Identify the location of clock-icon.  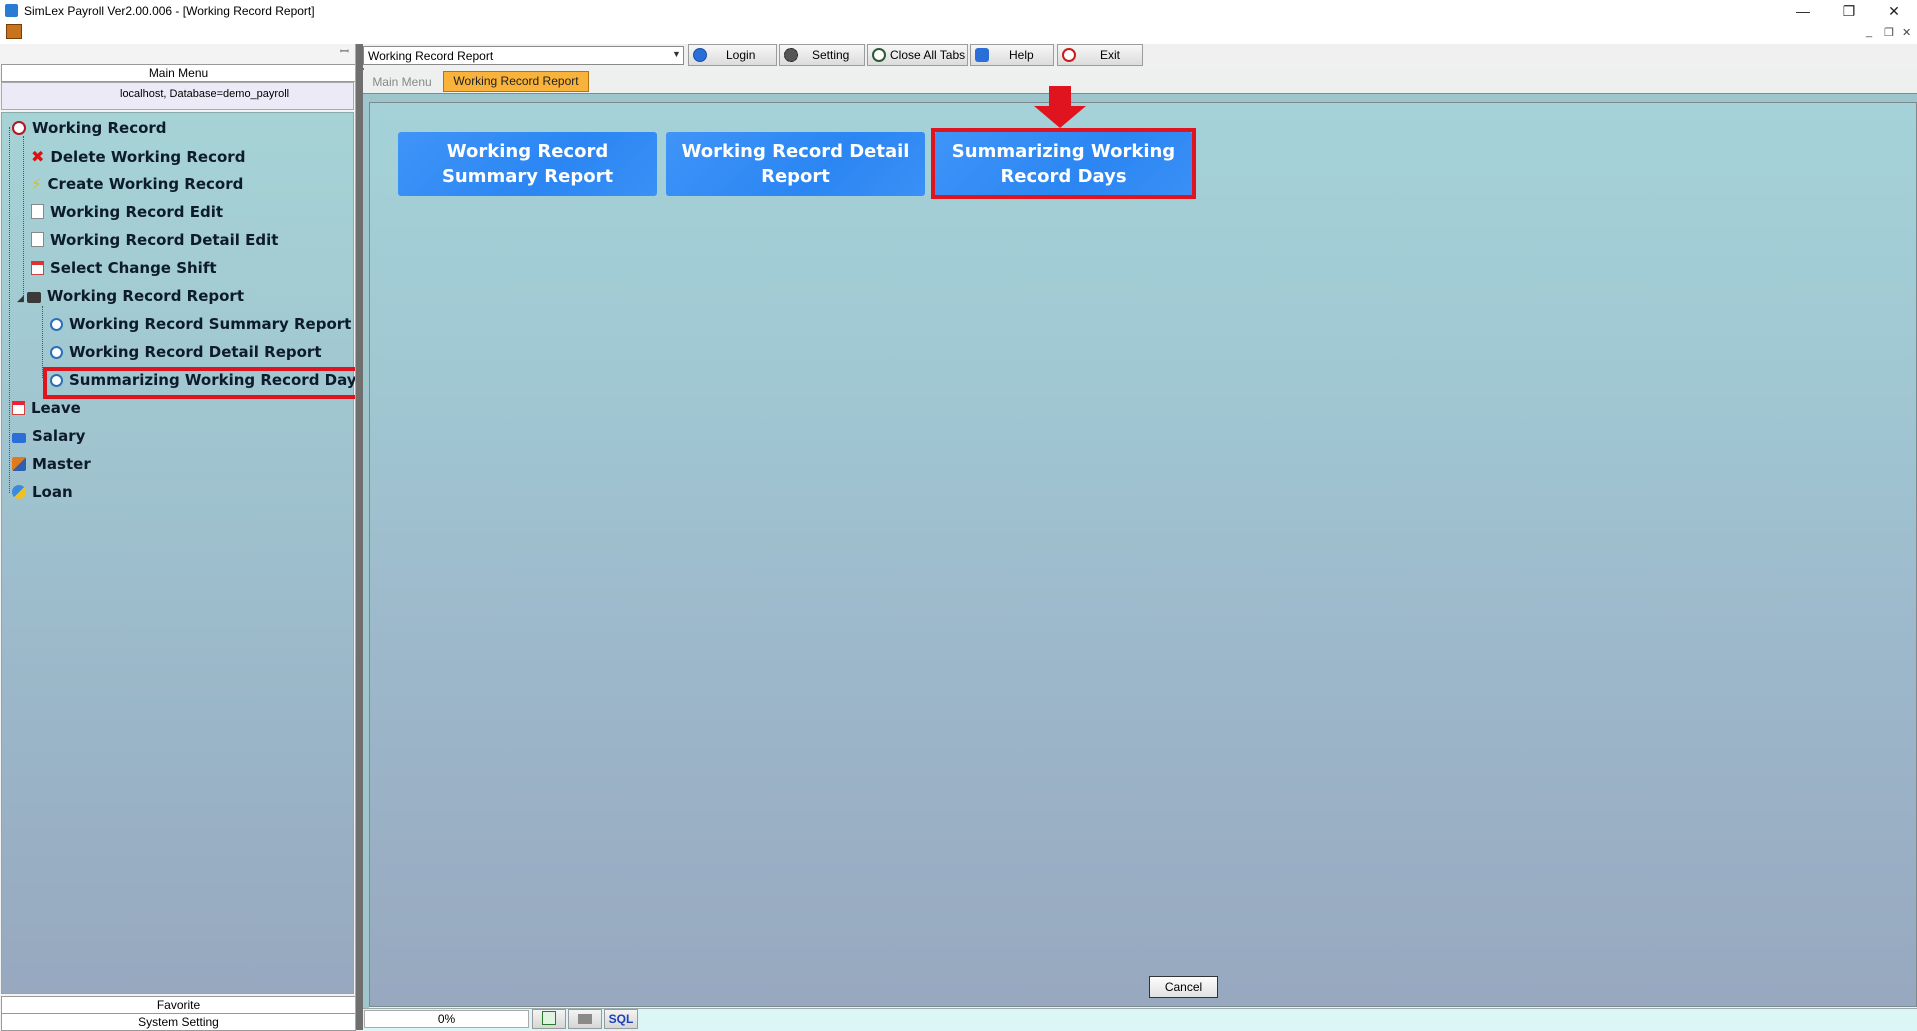
(19, 128).